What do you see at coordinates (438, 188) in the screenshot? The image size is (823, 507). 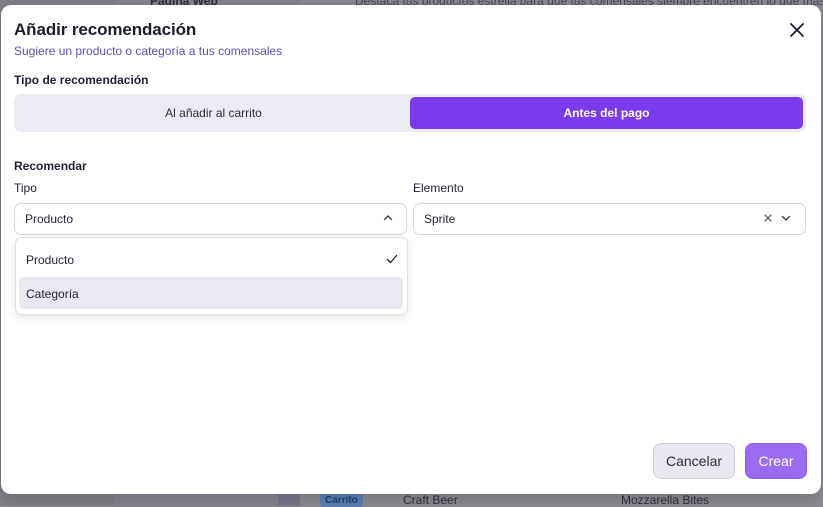 I see `elemento-label: Elemento` at bounding box center [438, 188].